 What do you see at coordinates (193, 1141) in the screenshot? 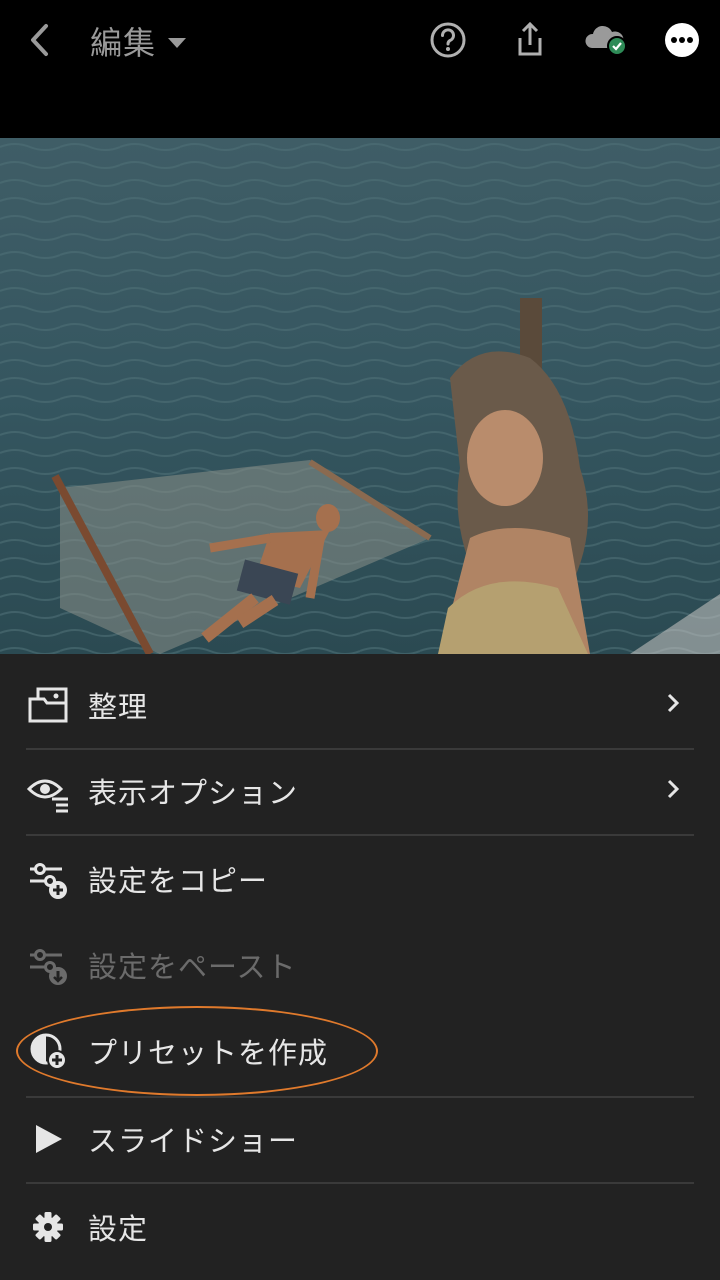
I see `menu-item-label: スライドショー` at bounding box center [193, 1141].